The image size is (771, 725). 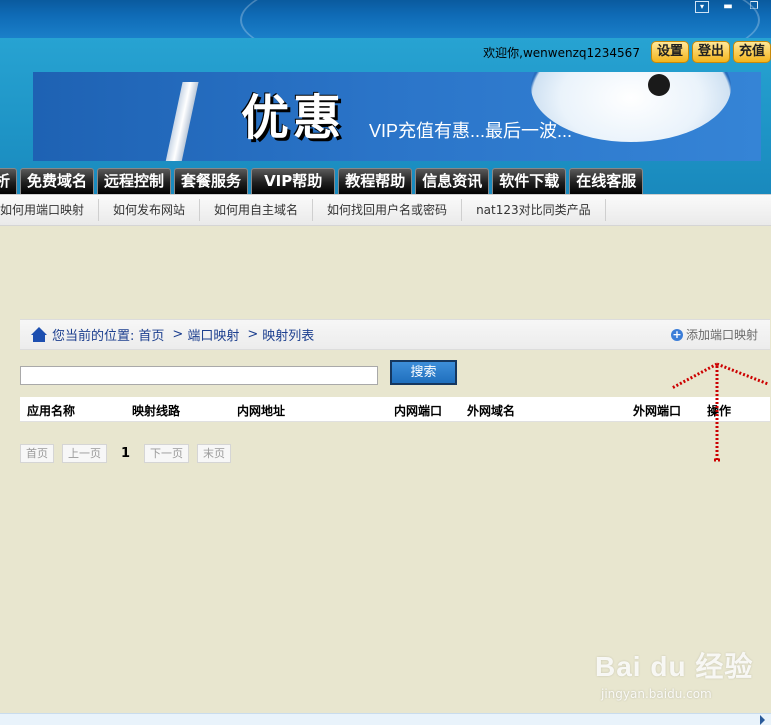 What do you see at coordinates (293, 181) in the screenshot?
I see `nav-item-vip-help: VIP帮助` at bounding box center [293, 181].